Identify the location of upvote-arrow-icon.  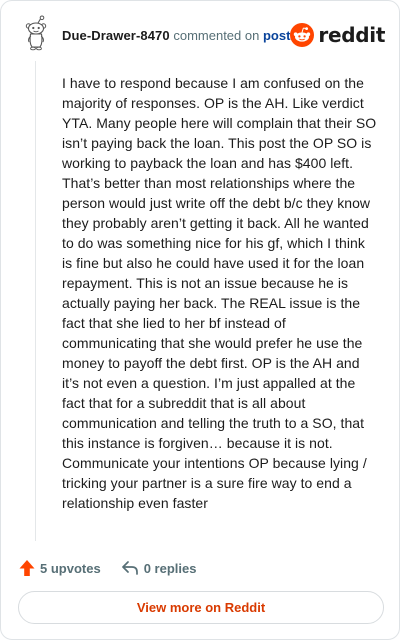
(27, 568).